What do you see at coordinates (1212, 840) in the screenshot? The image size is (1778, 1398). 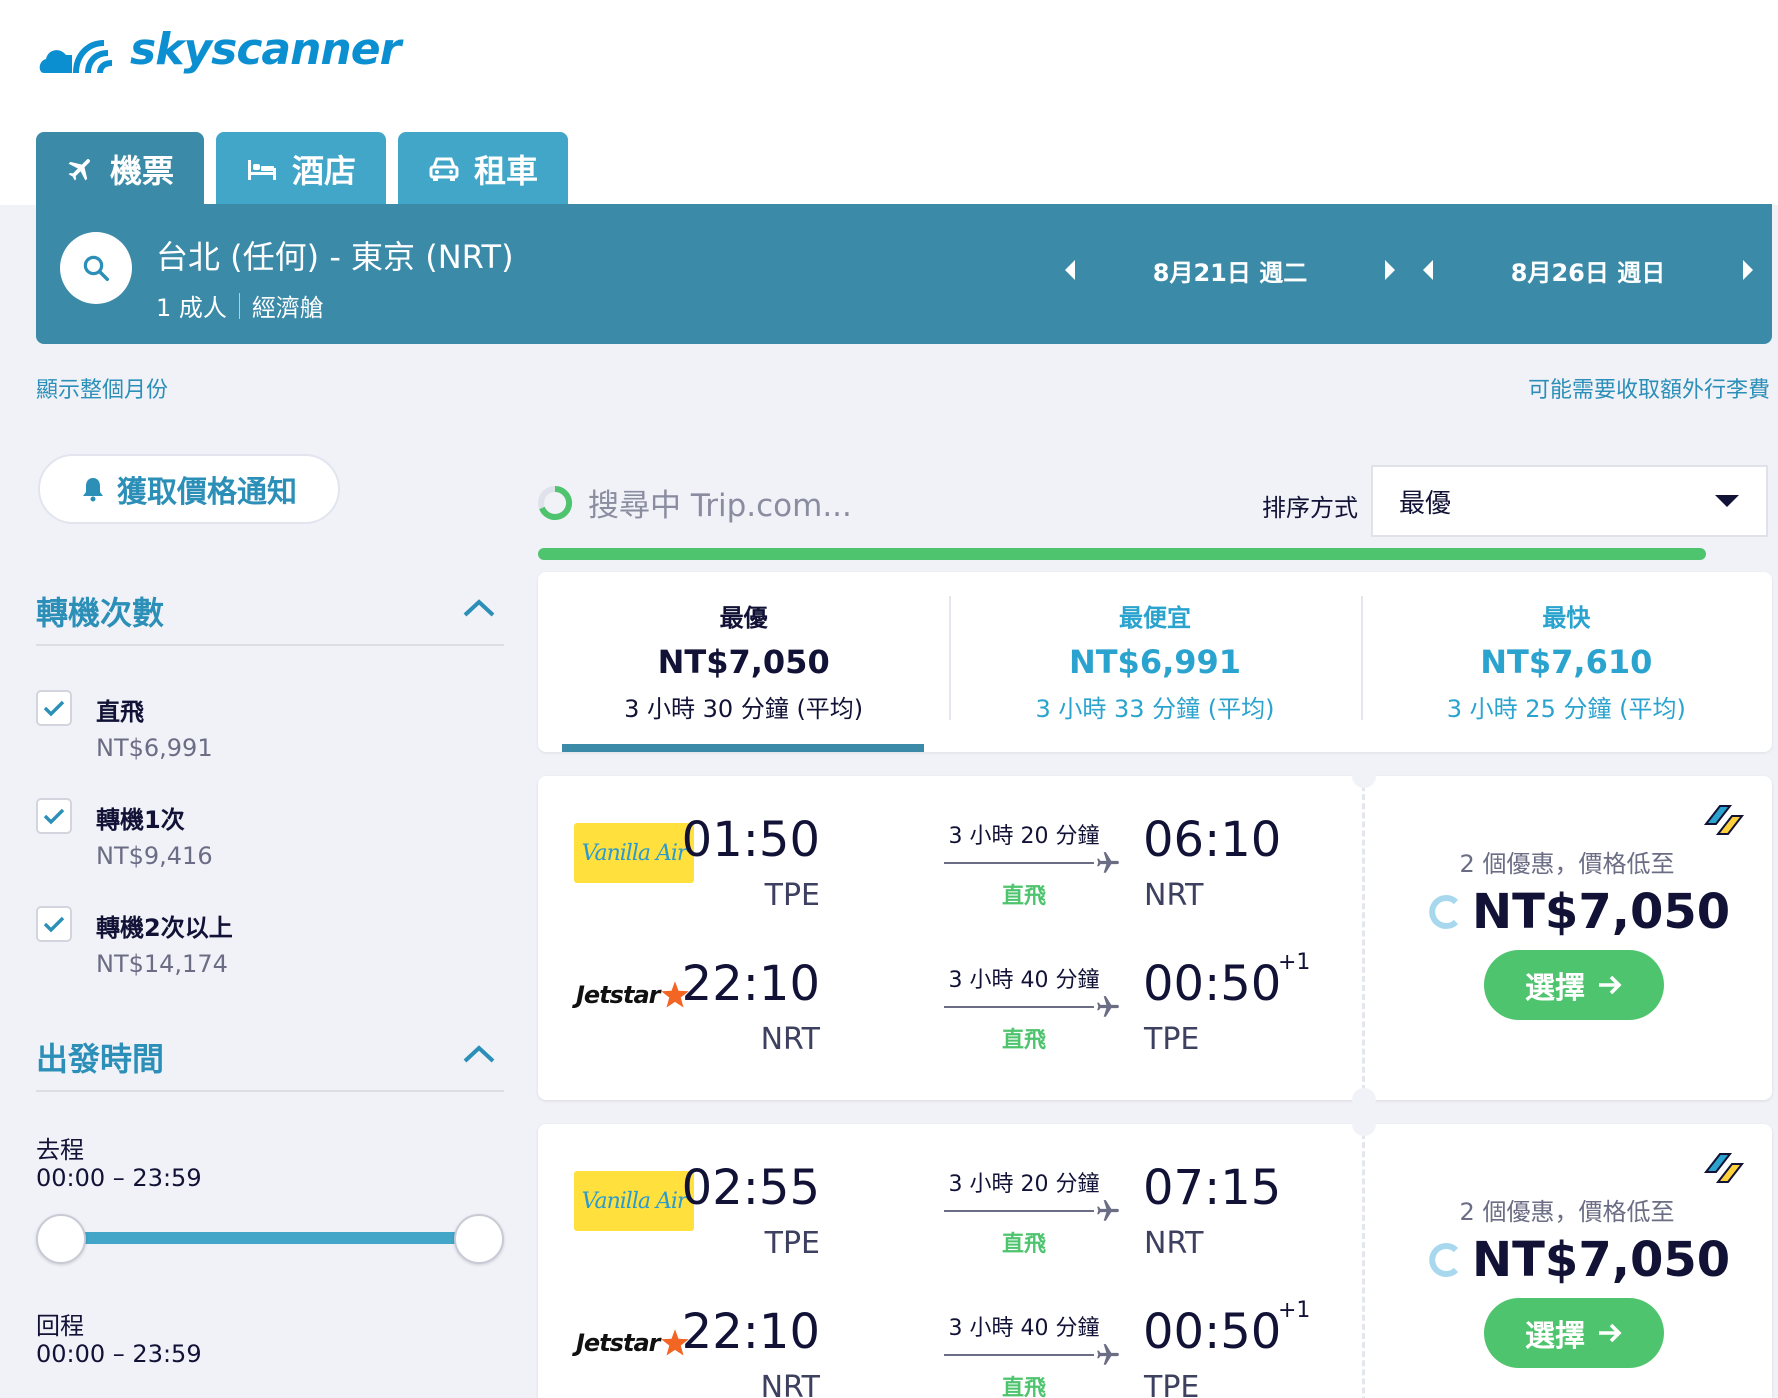 I see `arrival-time: 06:10` at bounding box center [1212, 840].